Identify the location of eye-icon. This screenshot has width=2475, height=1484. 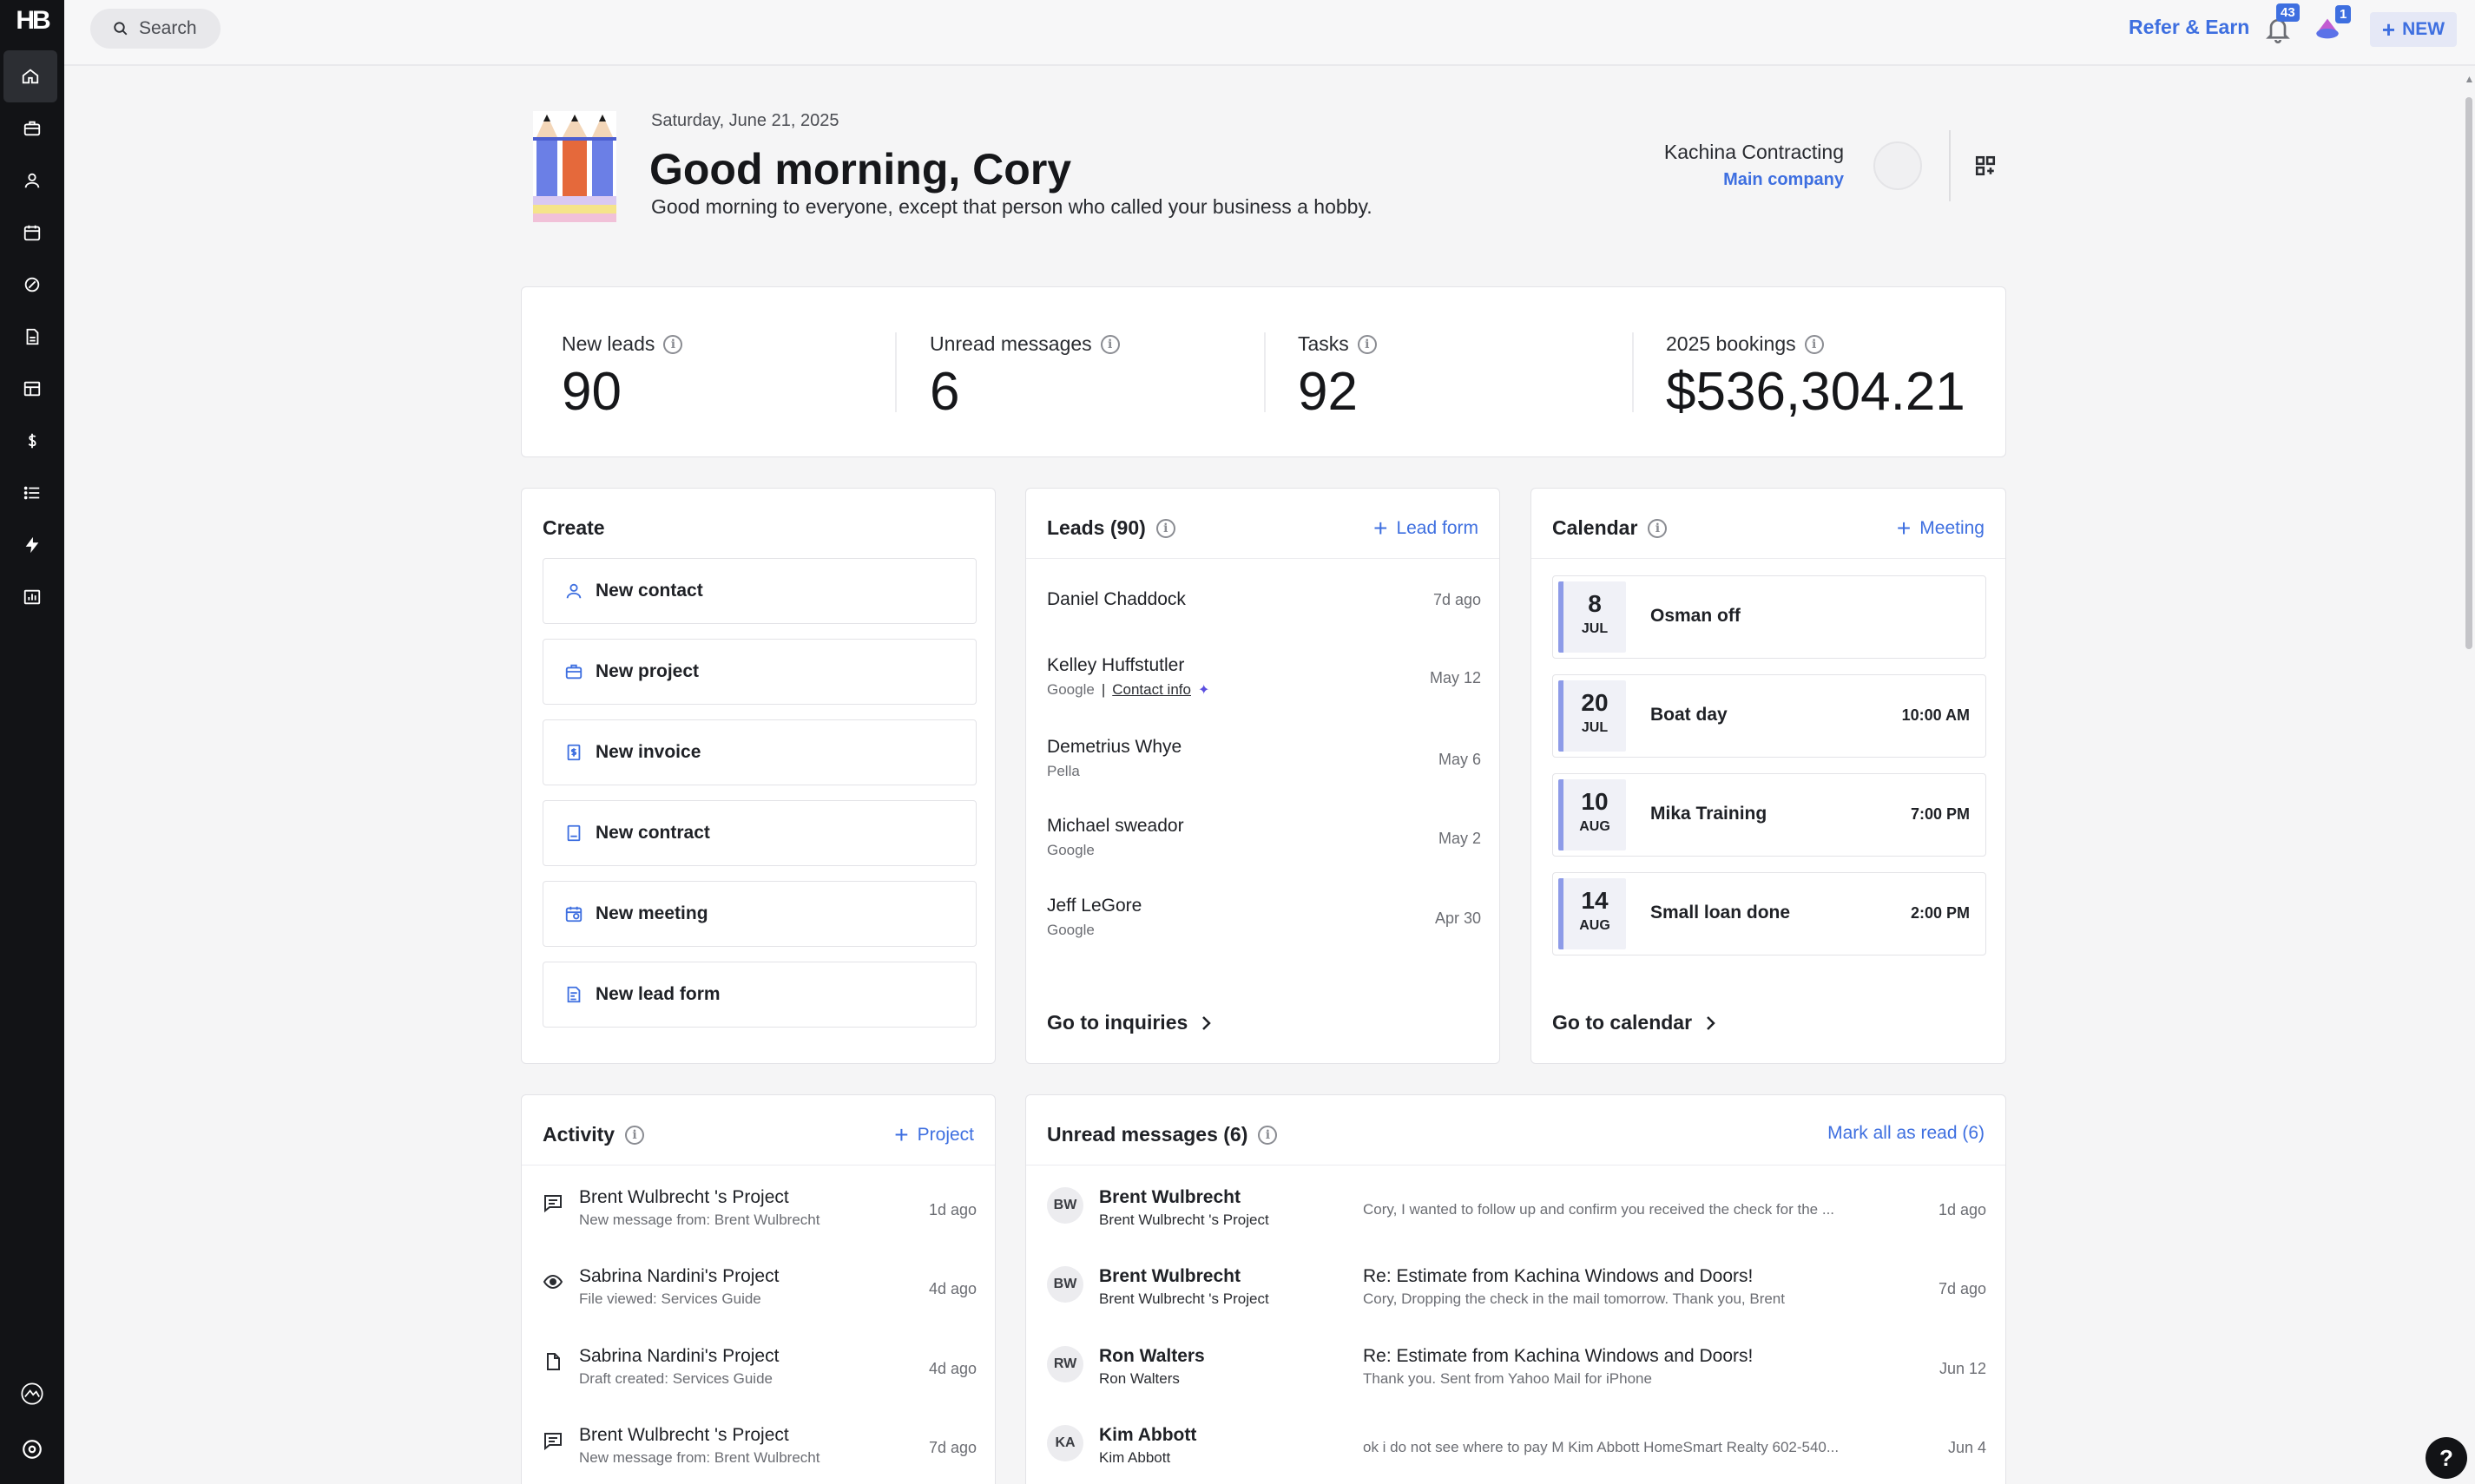
(553, 1281).